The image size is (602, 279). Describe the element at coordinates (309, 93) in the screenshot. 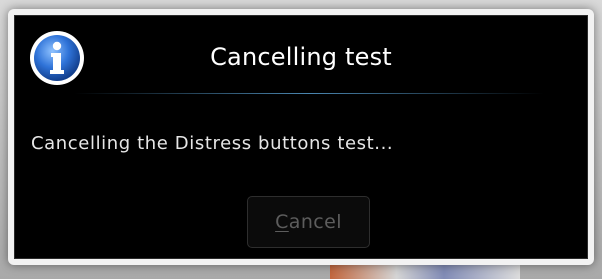

I see `title-divider` at that location.